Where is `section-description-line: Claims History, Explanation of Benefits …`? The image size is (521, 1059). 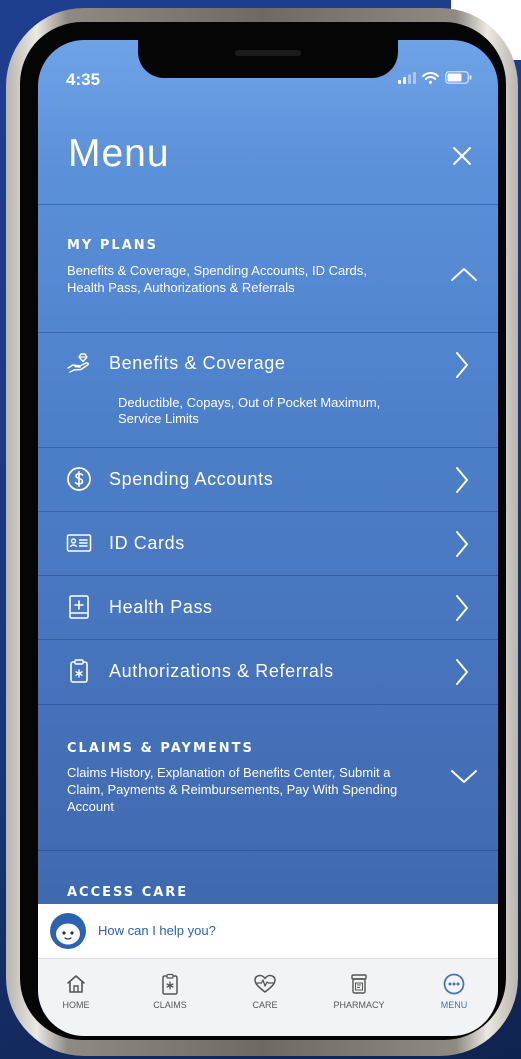
section-description-line: Claims History, Explanation of Benefits … is located at coordinates (229, 772).